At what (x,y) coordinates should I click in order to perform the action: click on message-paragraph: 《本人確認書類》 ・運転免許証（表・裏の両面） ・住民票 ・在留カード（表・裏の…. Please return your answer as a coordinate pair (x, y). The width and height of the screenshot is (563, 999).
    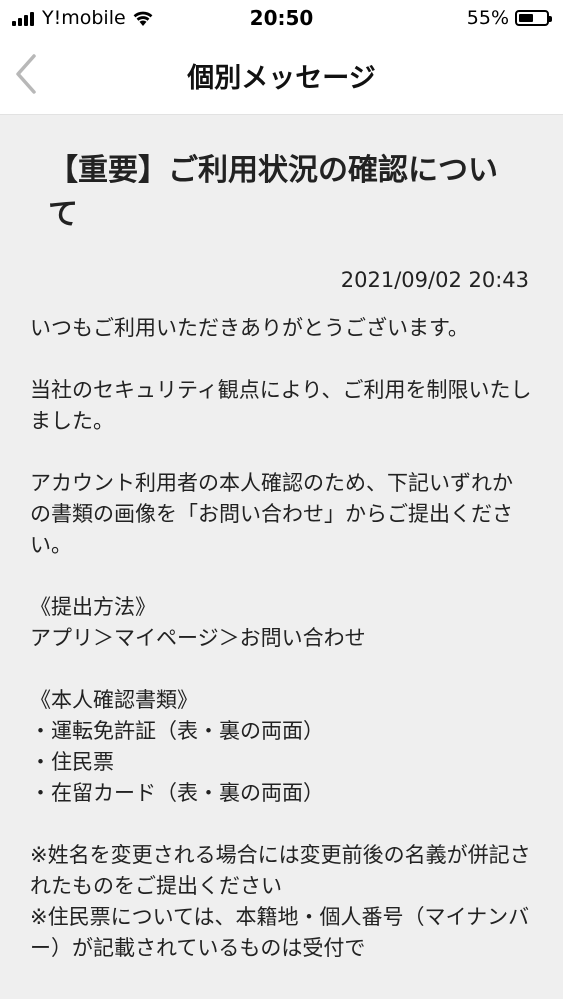
    Looking at the image, I should click on (281, 747).